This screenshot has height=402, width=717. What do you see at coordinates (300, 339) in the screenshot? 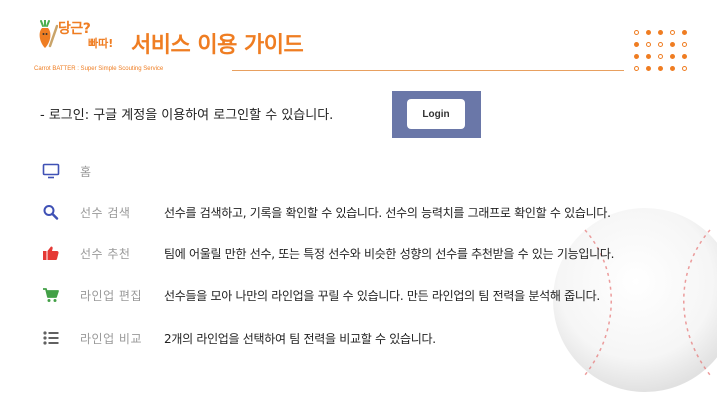
I see `feature-description: 2개의 라인업을 선택하여 팀 전력을 비교할 수 있습니다.` at bounding box center [300, 339].